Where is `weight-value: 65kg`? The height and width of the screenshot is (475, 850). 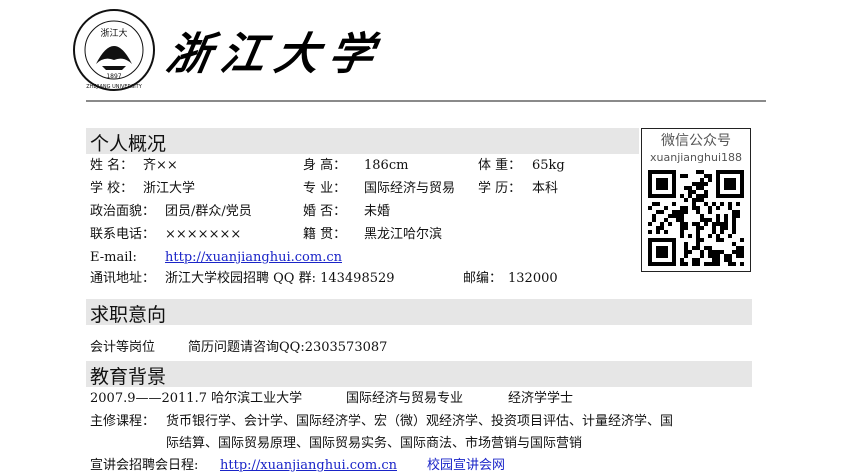 weight-value: 65kg is located at coordinates (548, 165).